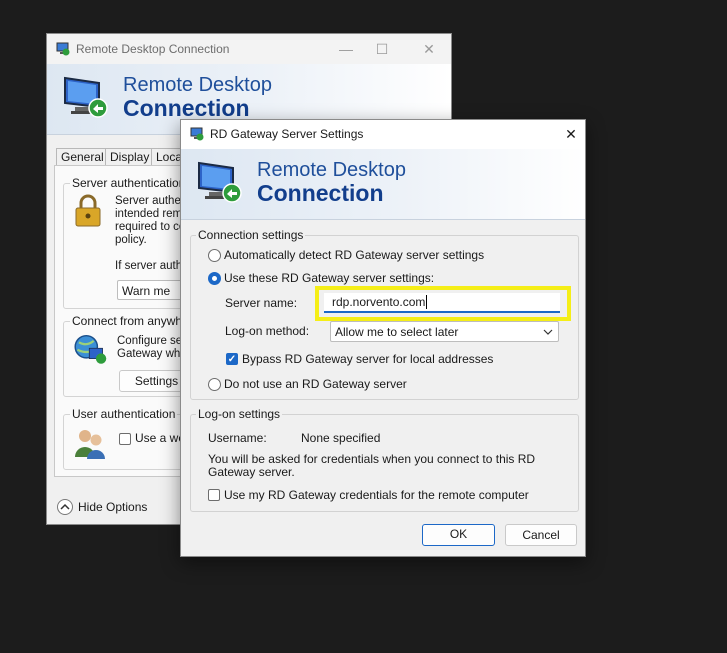 Image resolution: width=727 pixels, height=653 pixels. I want to click on hide-options-toggle, so click(65, 507).